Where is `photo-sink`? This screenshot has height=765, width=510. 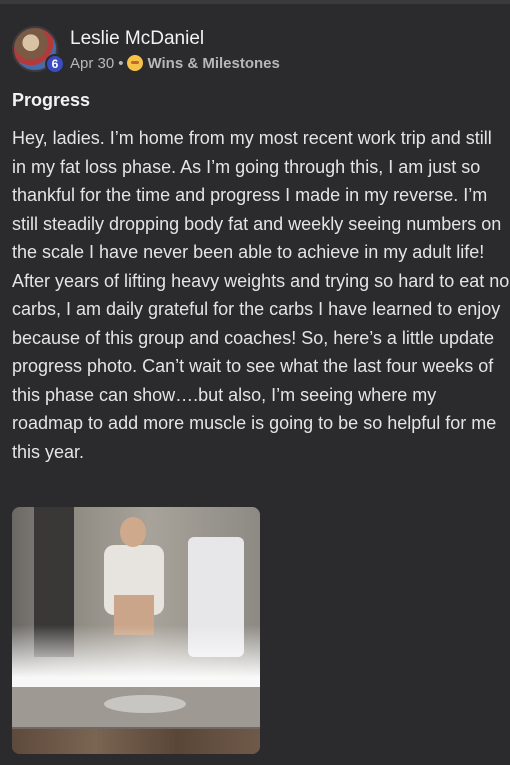 photo-sink is located at coordinates (145, 704).